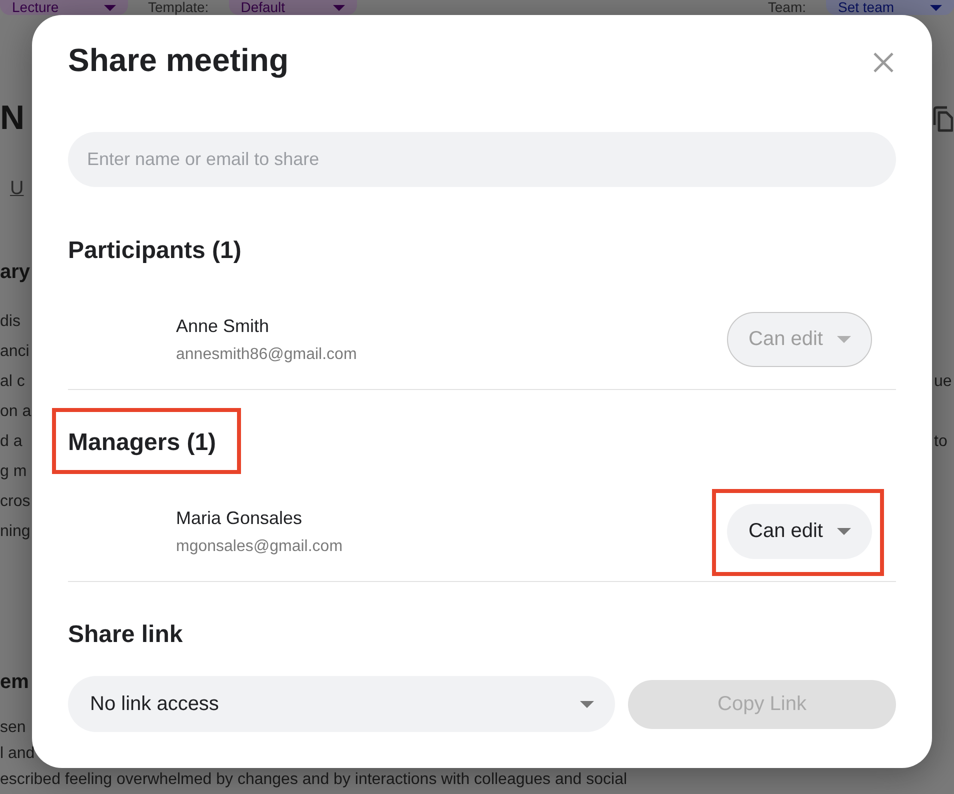  Describe the element at coordinates (10, 322) in the screenshot. I see `paragraph-line: dis` at that location.